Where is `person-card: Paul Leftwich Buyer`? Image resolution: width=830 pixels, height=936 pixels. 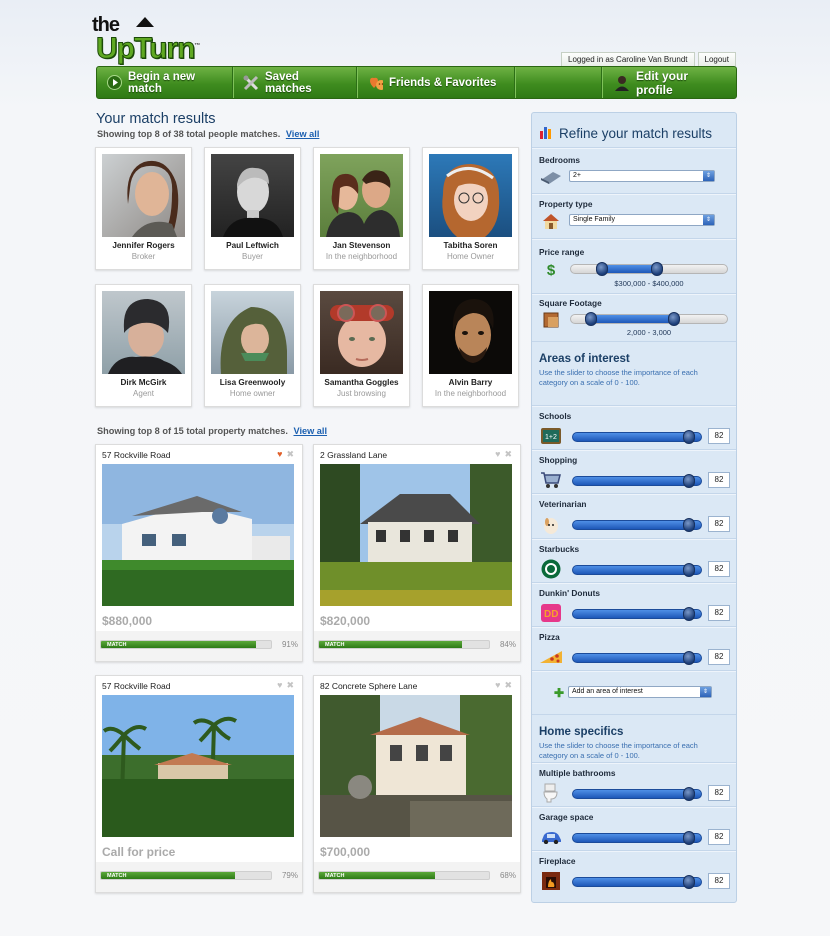
person-card: Paul Leftwich Buyer is located at coordinates (252, 208).